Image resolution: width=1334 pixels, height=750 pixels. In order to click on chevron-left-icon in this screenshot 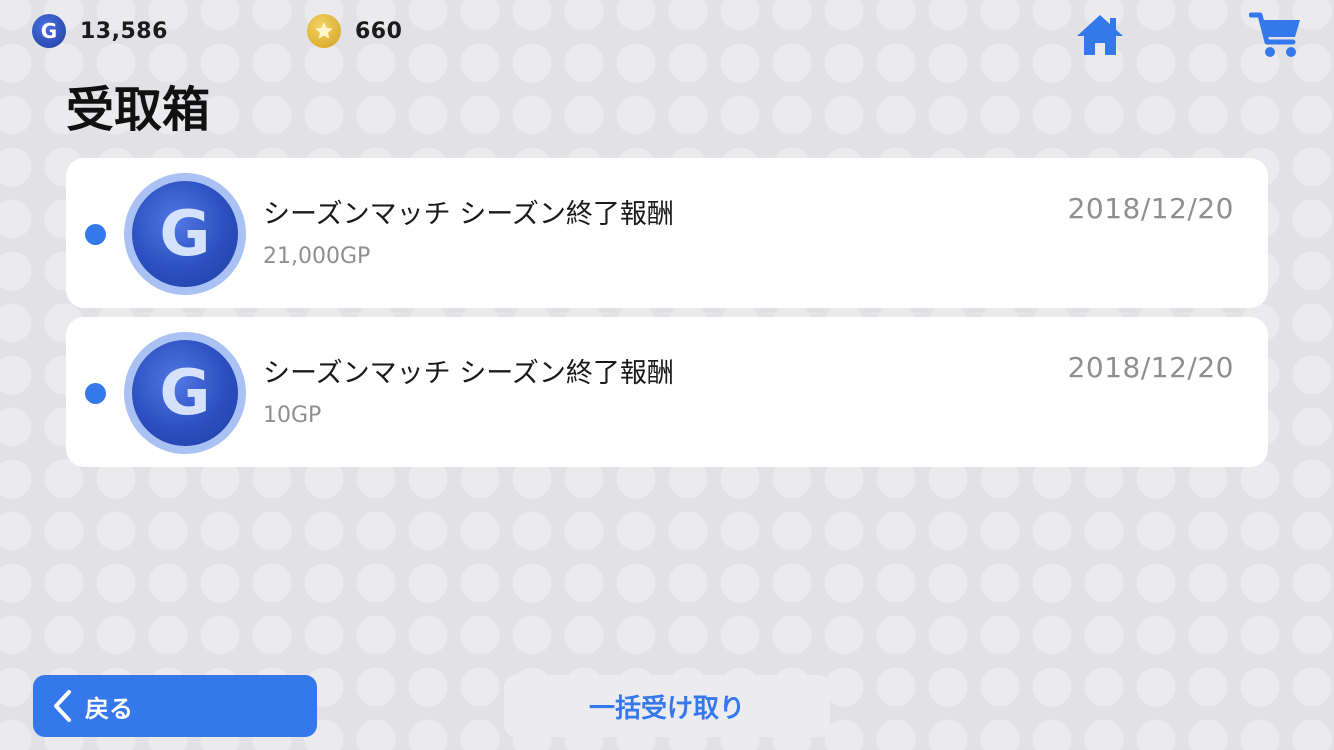, I will do `click(62, 706)`.